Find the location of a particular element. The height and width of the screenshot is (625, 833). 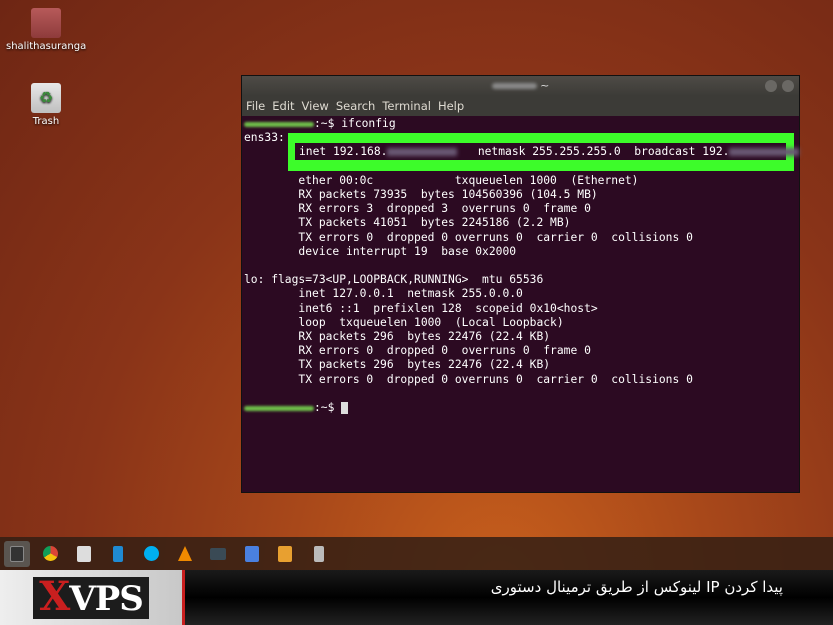

taskbar is located at coordinates (416, 553).